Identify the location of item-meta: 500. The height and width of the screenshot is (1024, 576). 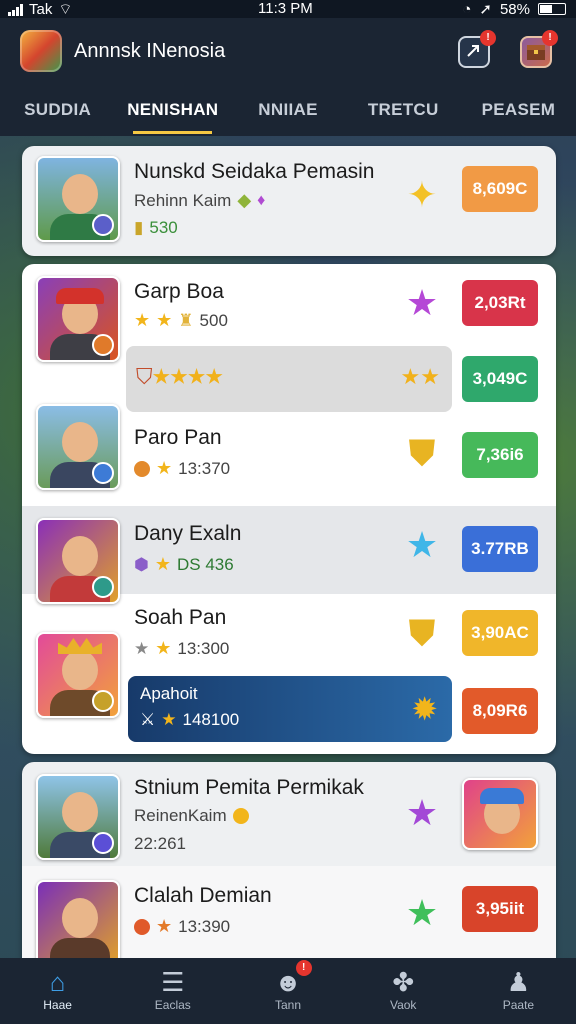
(213, 320).